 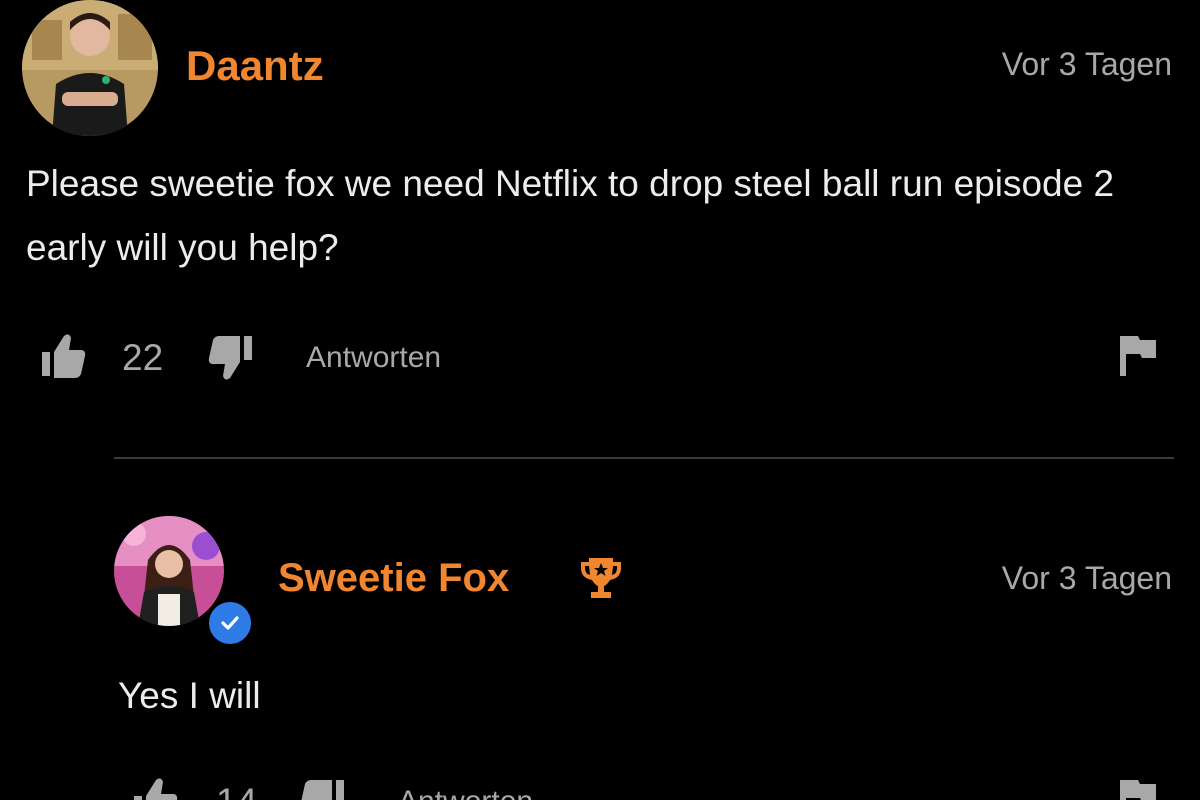 I want to click on trophy-icon, so click(x=601, y=578).